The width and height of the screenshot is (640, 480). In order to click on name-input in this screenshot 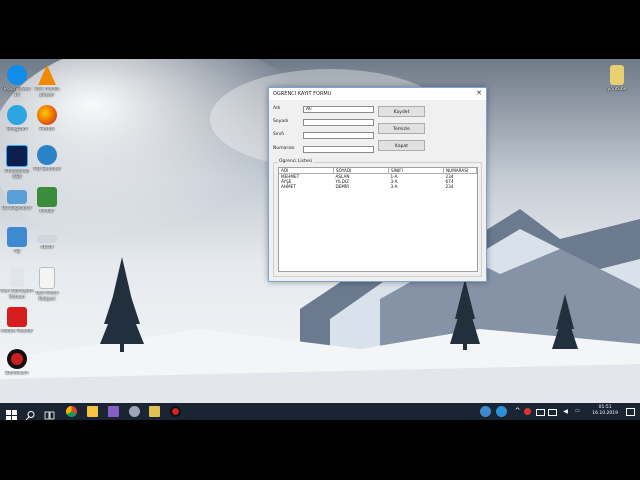, I will do `click(338, 109)`.